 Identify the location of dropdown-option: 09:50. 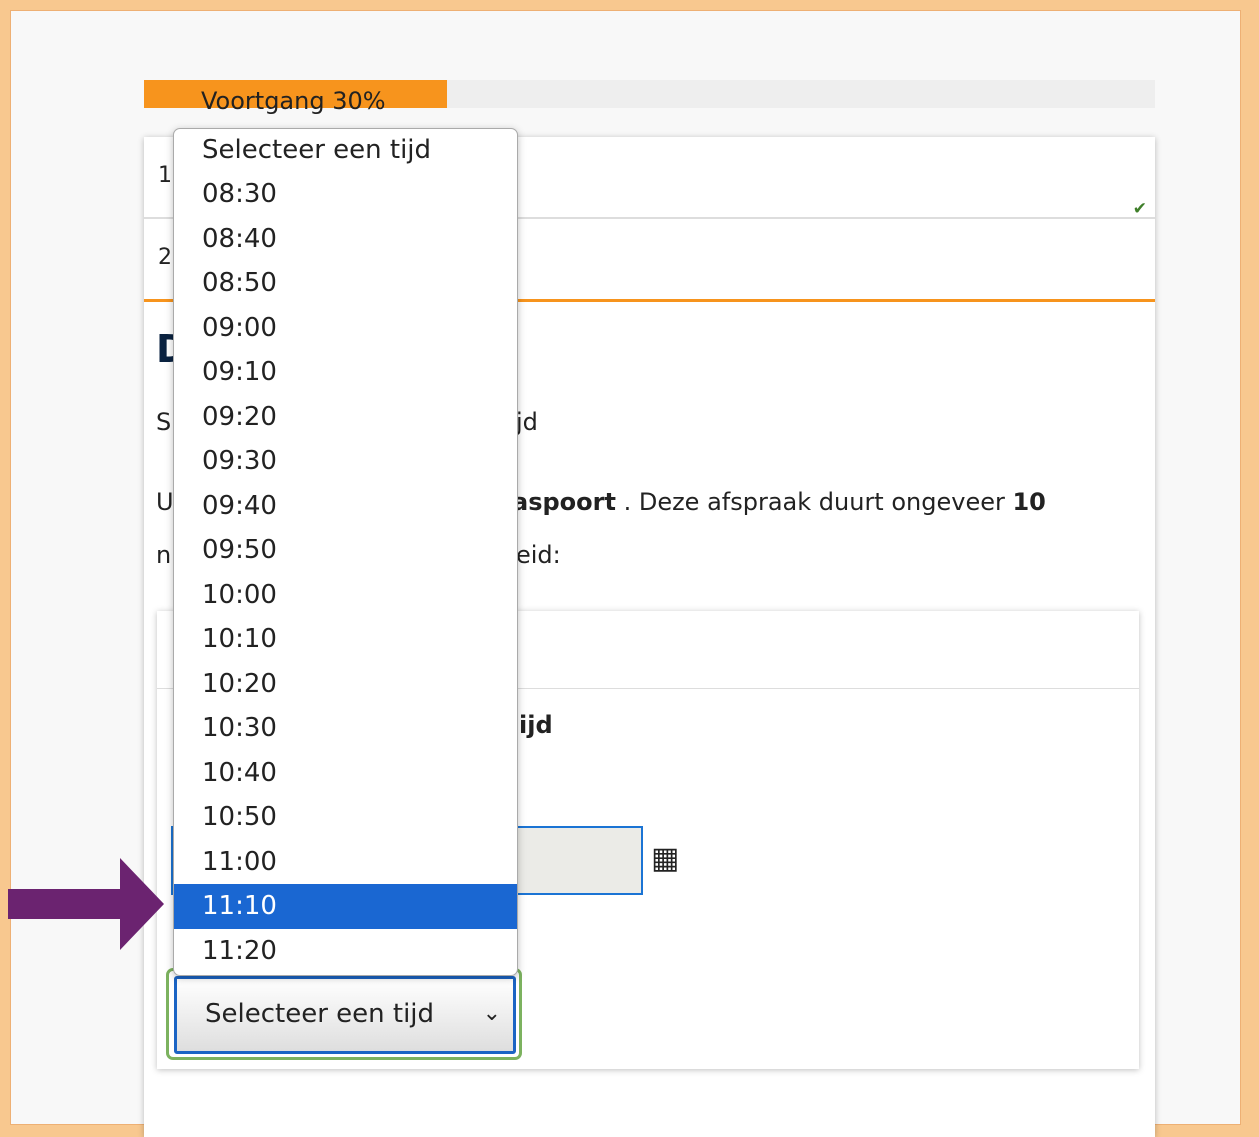
(345, 550).